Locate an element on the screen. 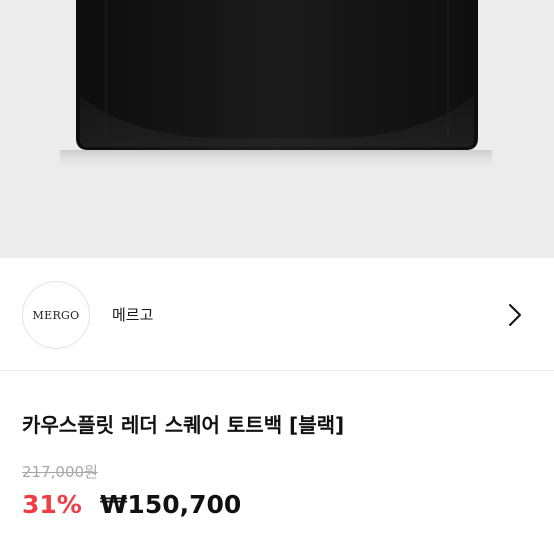 The height and width of the screenshot is (554, 554). brand-logo-text: MERGO is located at coordinates (56, 315).